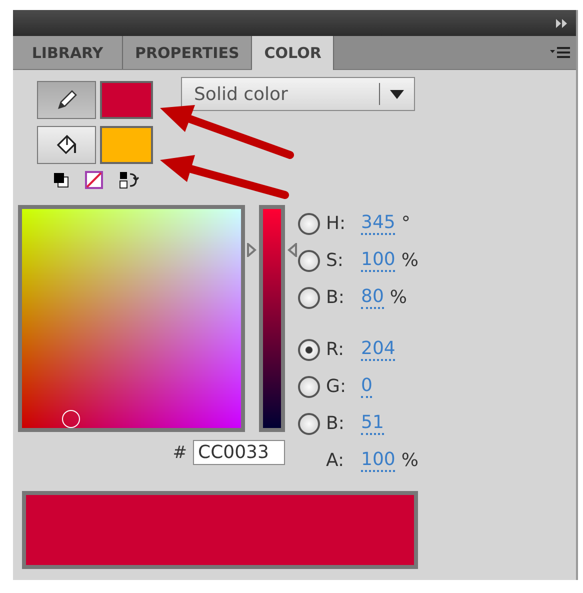  What do you see at coordinates (94, 180) in the screenshot?
I see `no-color-icon` at bounding box center [94, 180].